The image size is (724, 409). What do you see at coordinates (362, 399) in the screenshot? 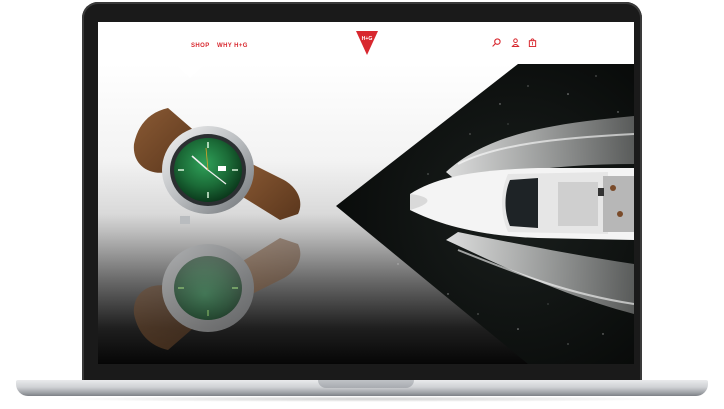
I see `laptop-shadow` at bounding box center [362, 399].